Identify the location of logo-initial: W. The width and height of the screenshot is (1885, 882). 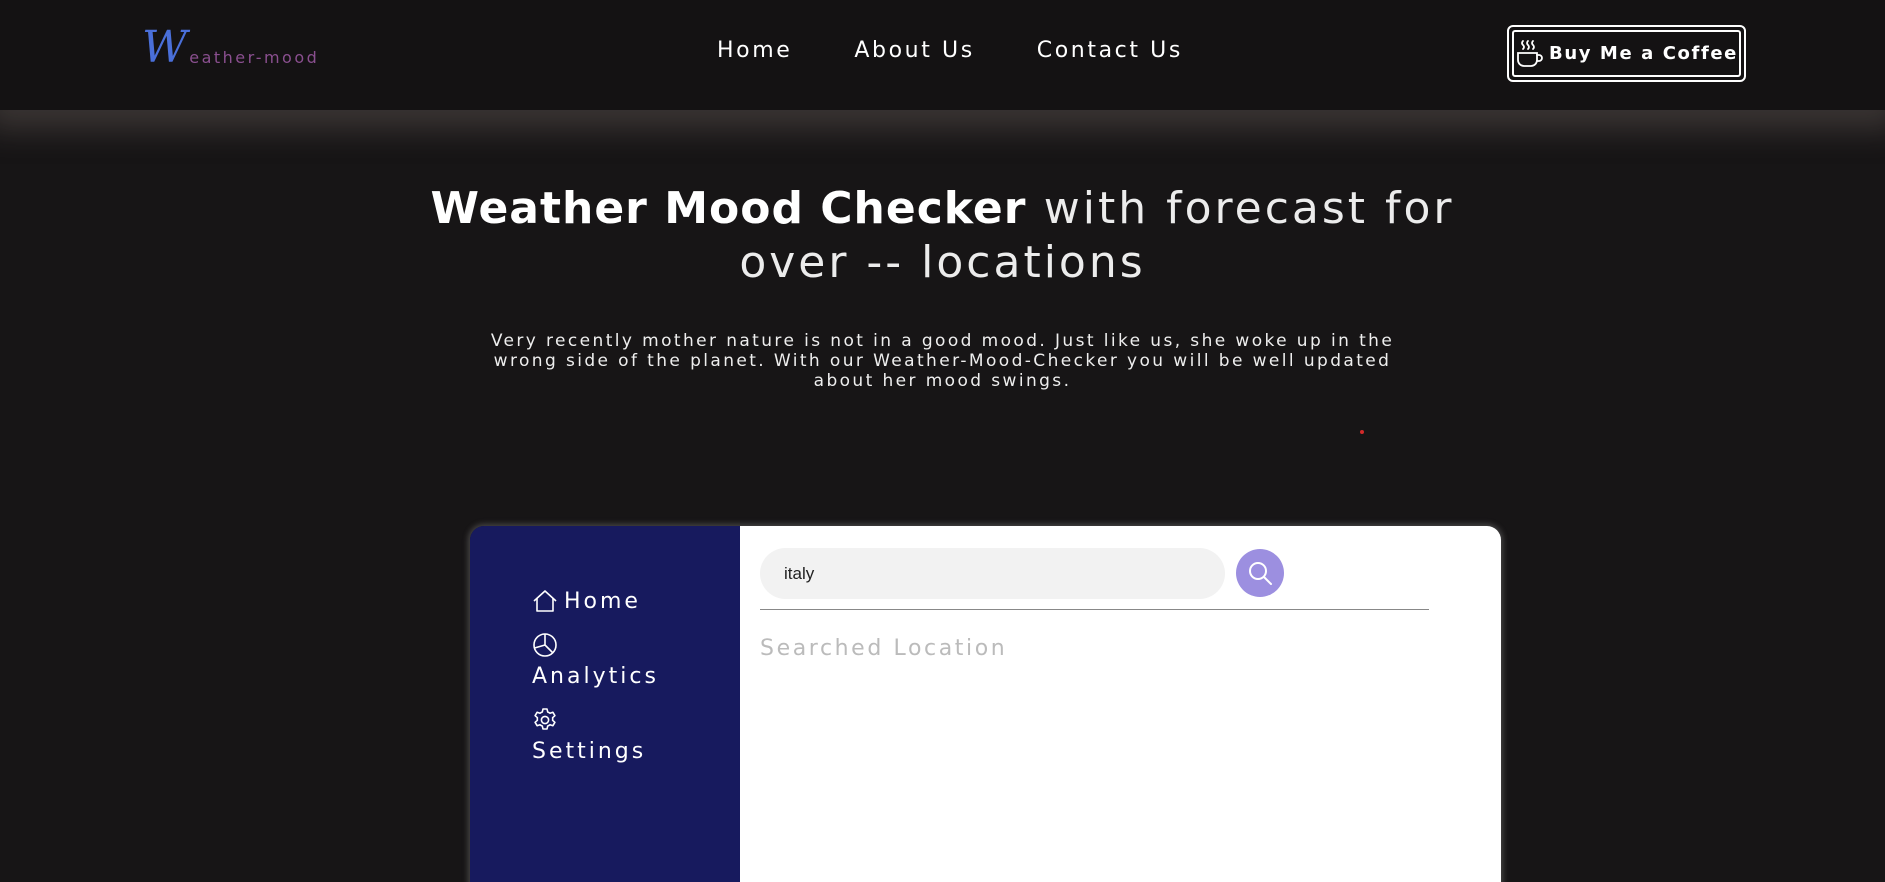
(165, 47).